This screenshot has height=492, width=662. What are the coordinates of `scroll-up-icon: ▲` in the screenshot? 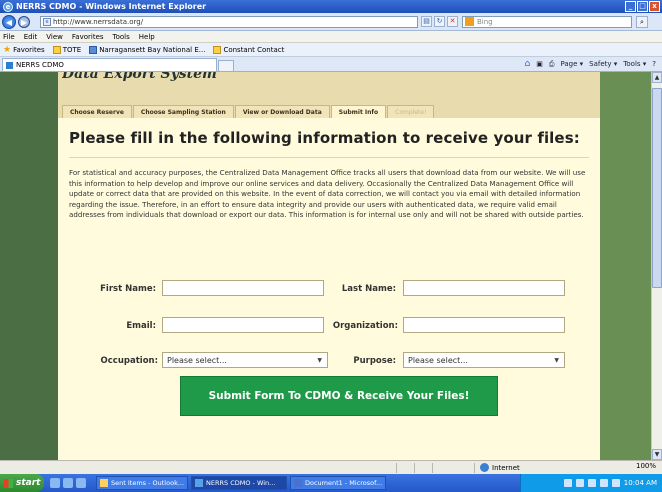 It's located at (657, 77).